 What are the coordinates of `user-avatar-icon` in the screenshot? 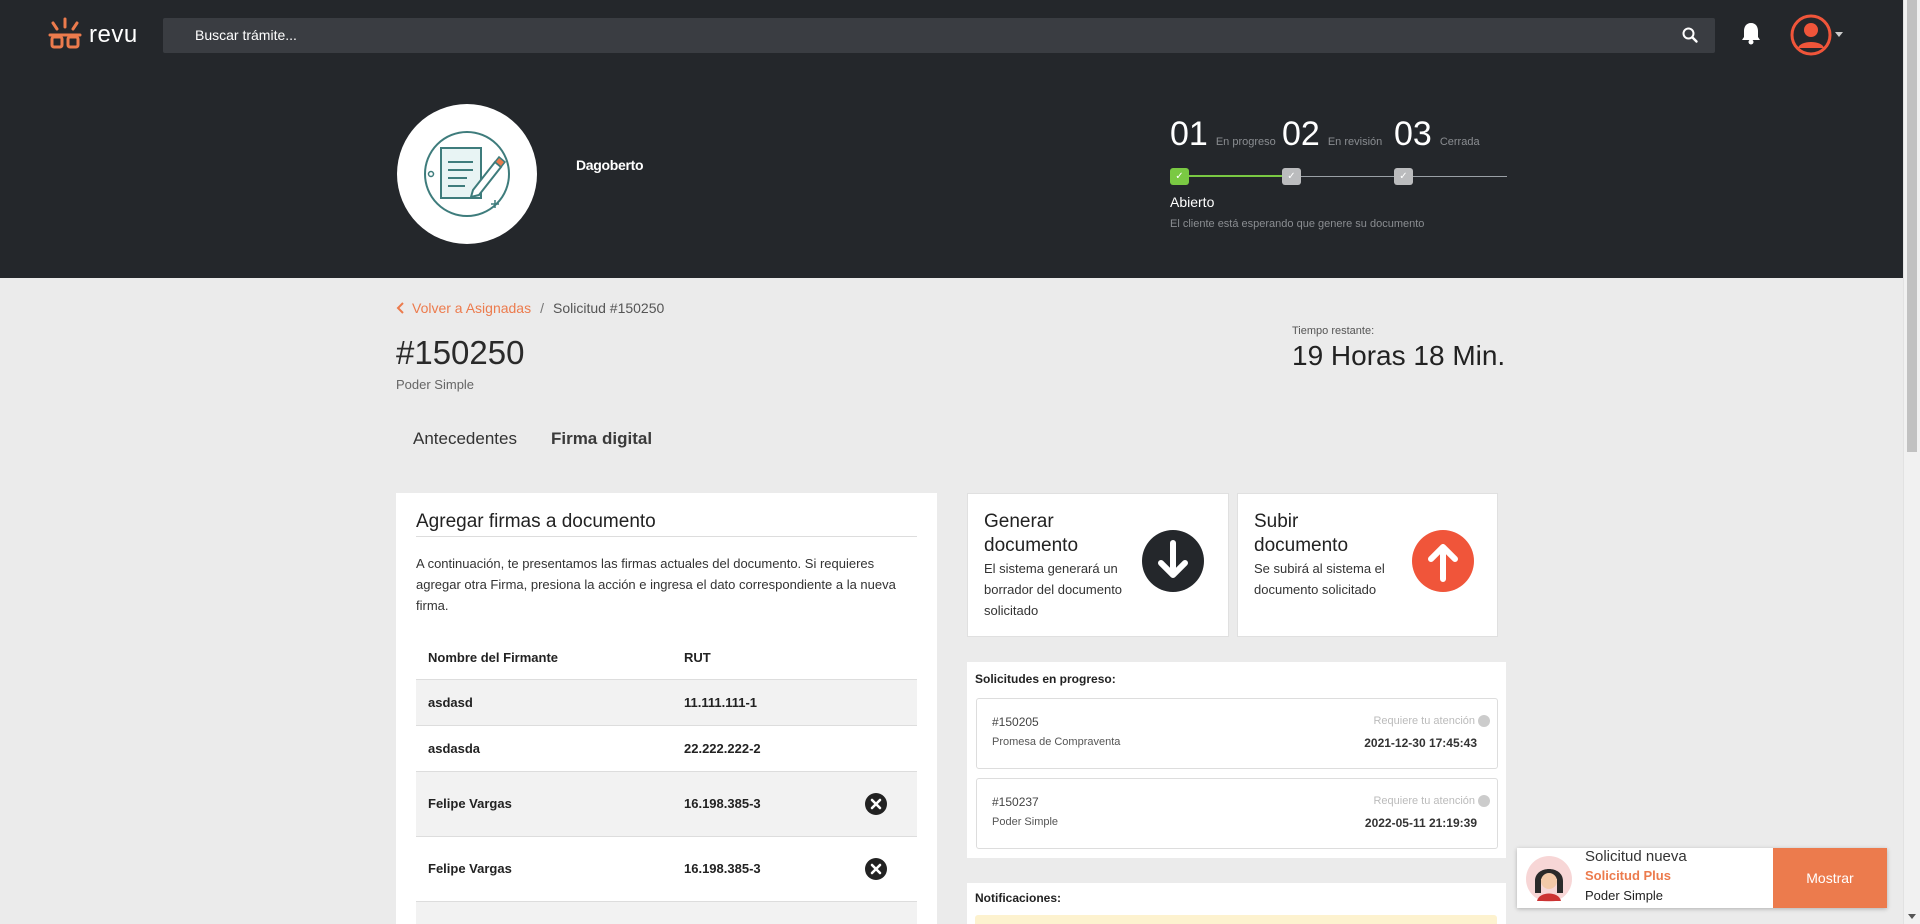 It's located at (1811, 35).